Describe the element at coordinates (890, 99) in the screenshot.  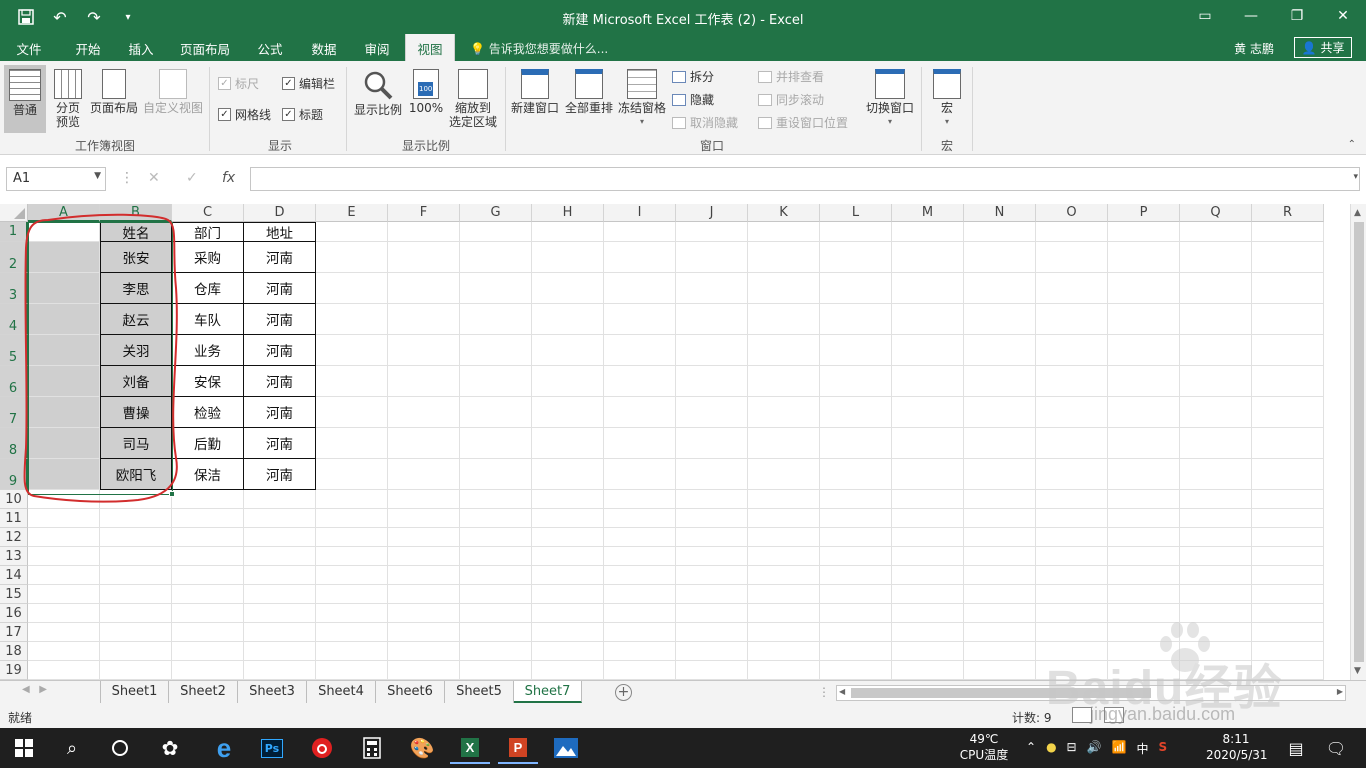
I see `switch-windows-button: 切换窗口 ▾` at that location.